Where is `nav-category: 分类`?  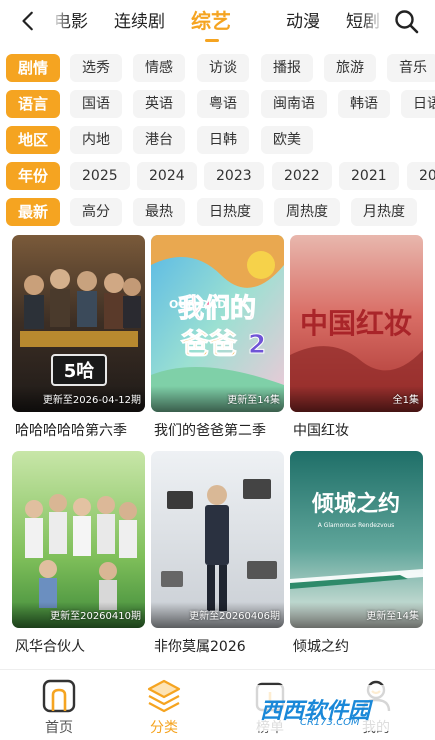 nav-category: 分类 is located at coordinates (164, 705).